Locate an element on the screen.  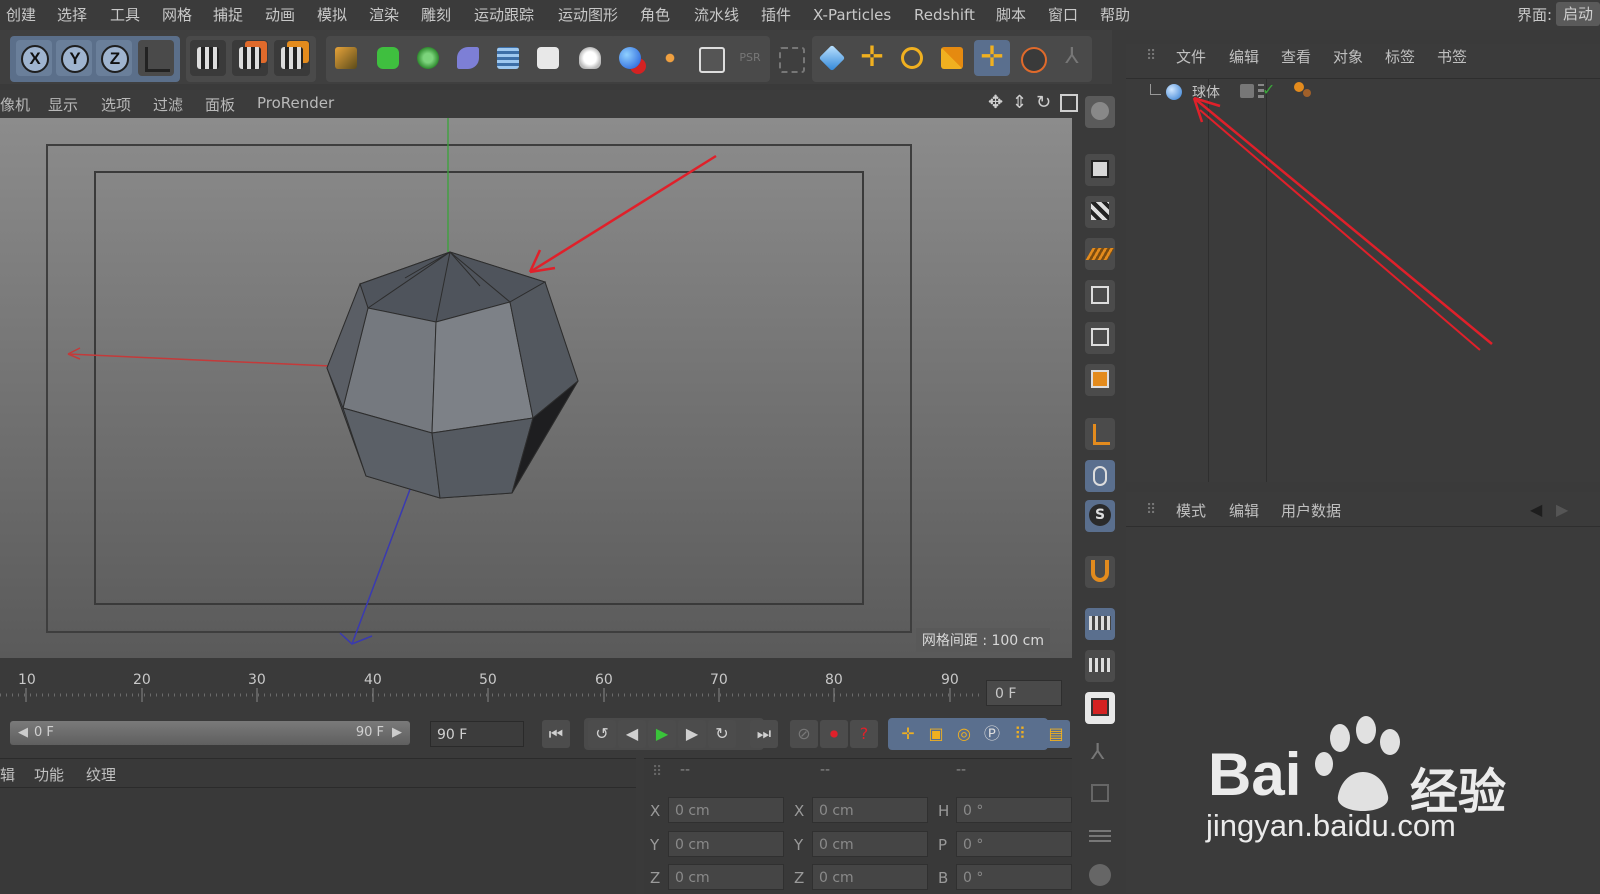
om-menu-object: 对象 is located at coordinates (1348, 56).